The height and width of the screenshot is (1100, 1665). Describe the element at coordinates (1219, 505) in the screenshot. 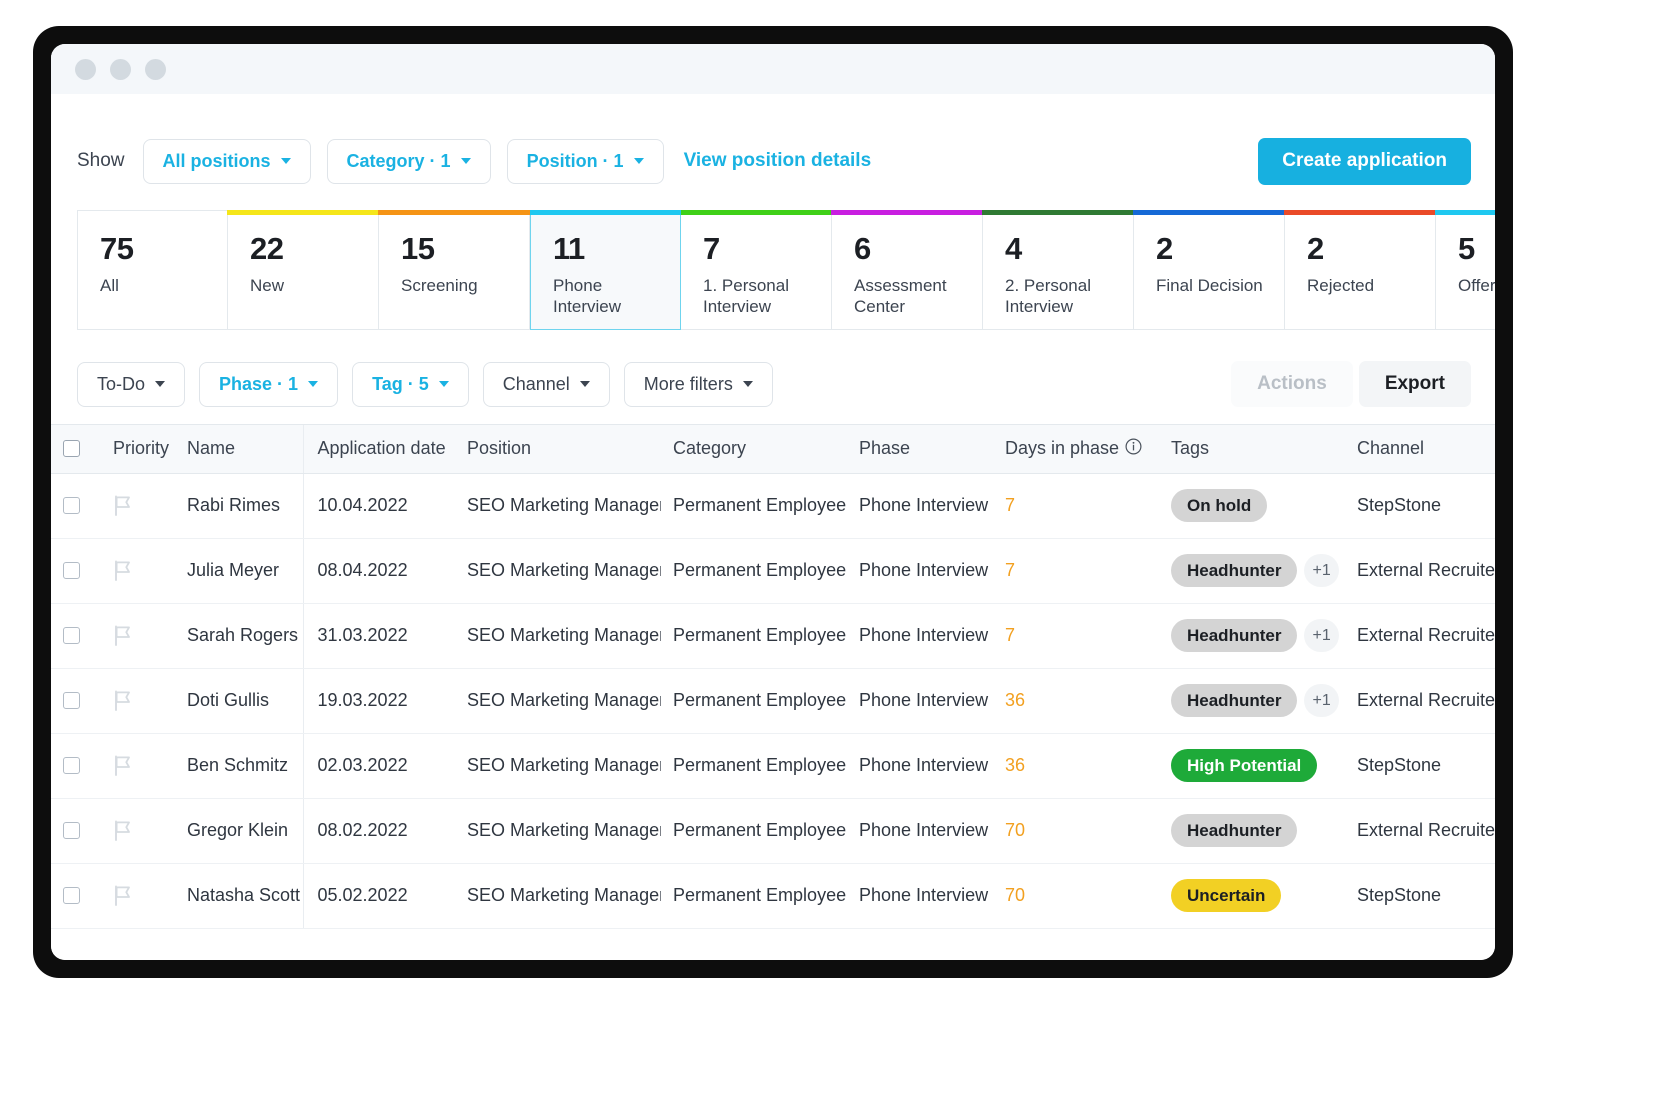

I see `status-badge: On hold` at that location.